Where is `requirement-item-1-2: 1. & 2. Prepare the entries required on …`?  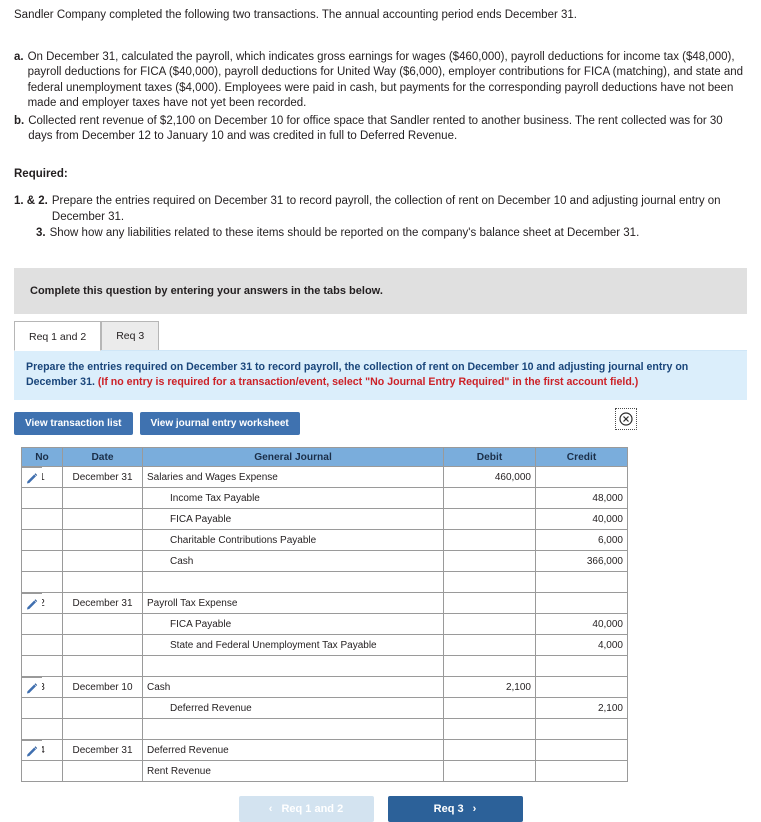
requirement-item-1-2: 1. & 2. Prepare the entries required on … is located at coordinates (380, 209).